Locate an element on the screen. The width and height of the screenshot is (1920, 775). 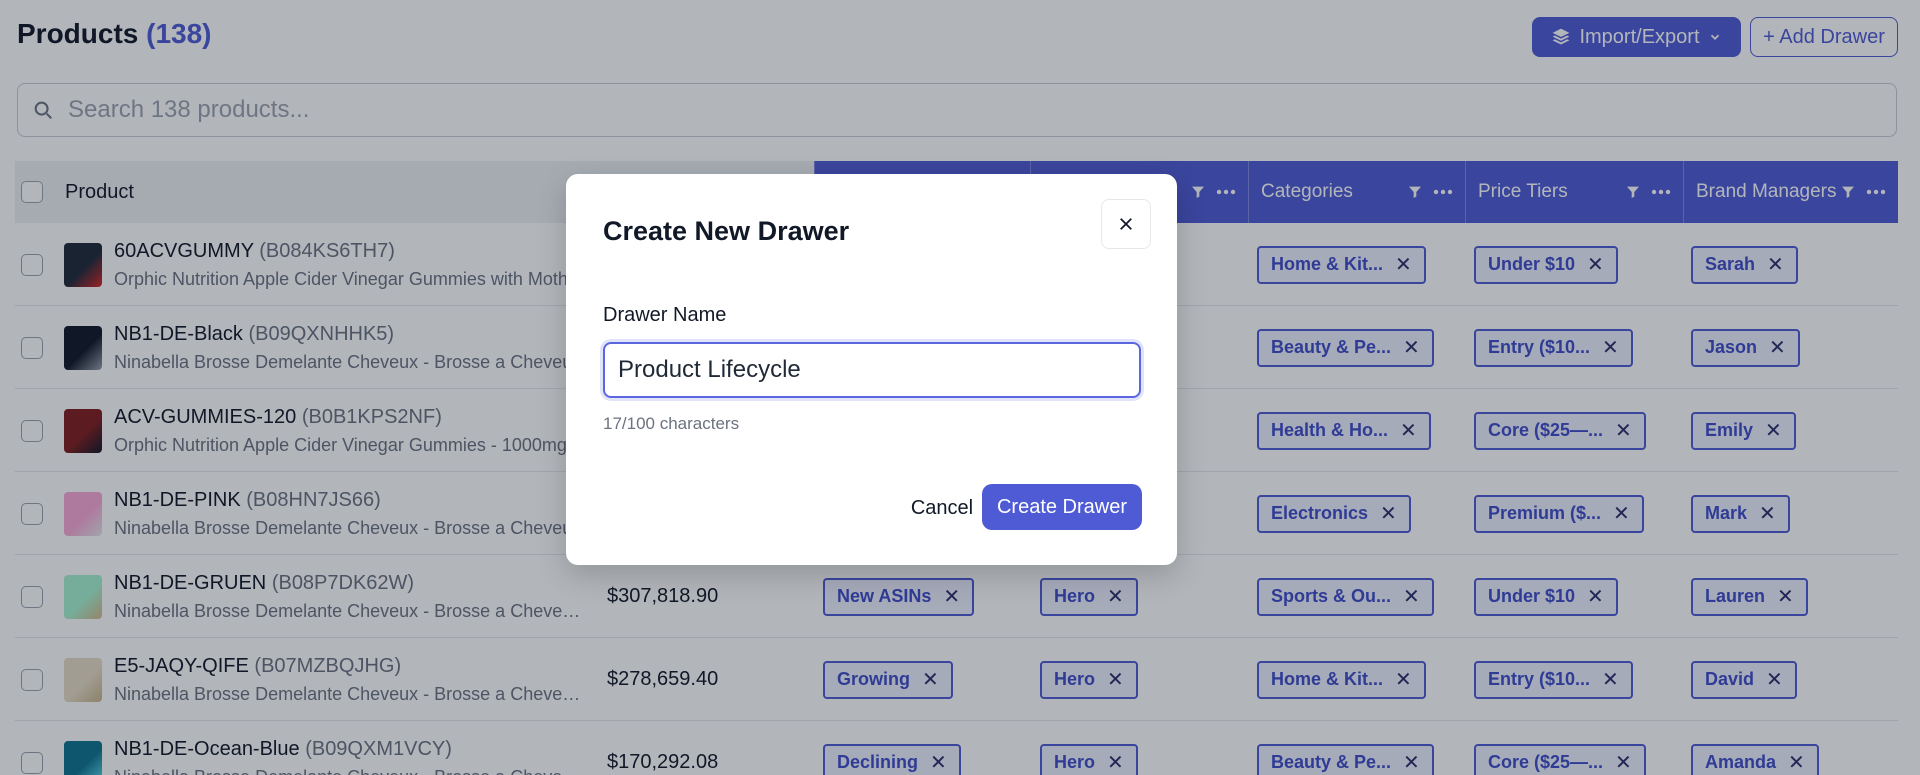
dialog-title: Create New Drawer is located at coordinates (726, 231).